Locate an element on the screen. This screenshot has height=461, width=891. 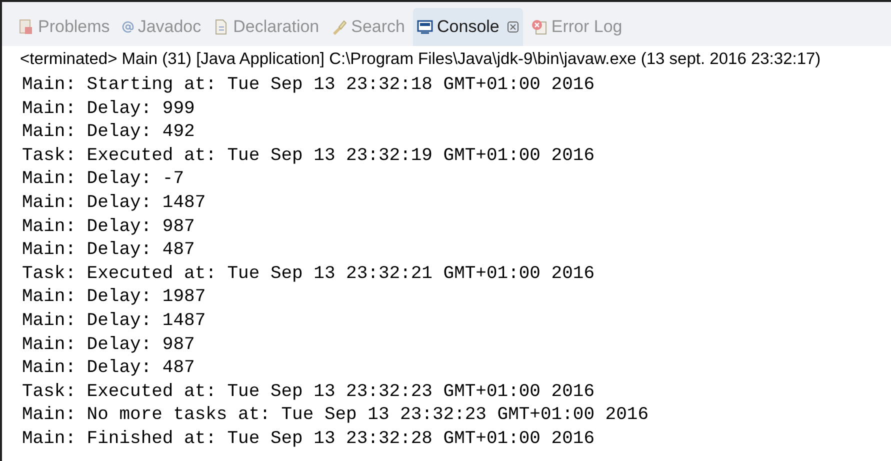
flashlight-icon is located at coordinates (339, 27).